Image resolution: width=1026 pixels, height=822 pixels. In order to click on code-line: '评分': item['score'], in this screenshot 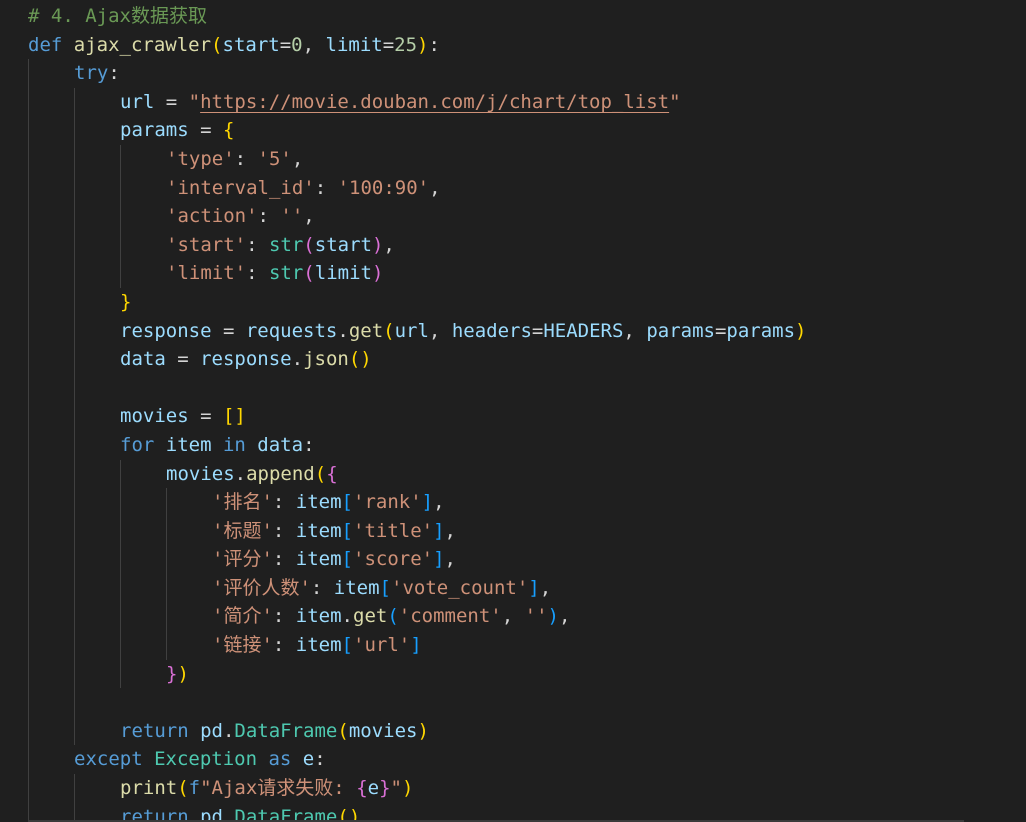, I will do `click(513, 559)`.